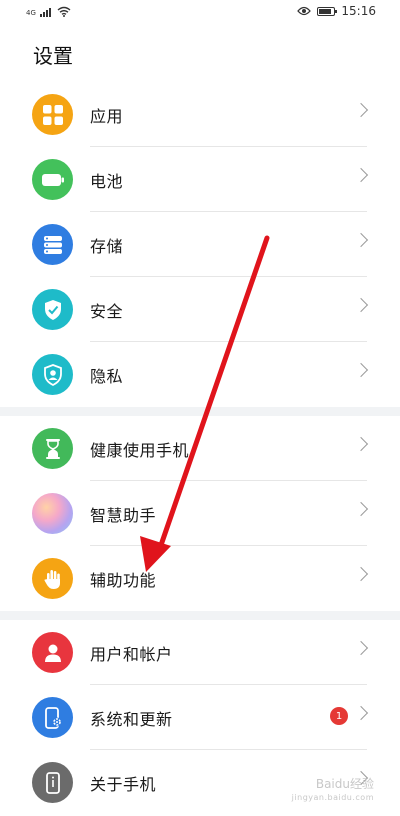 This screenshot has width=400, height=816. I want to click on settings-item-digital-balance: 健康使用手机, so click(200, 448).